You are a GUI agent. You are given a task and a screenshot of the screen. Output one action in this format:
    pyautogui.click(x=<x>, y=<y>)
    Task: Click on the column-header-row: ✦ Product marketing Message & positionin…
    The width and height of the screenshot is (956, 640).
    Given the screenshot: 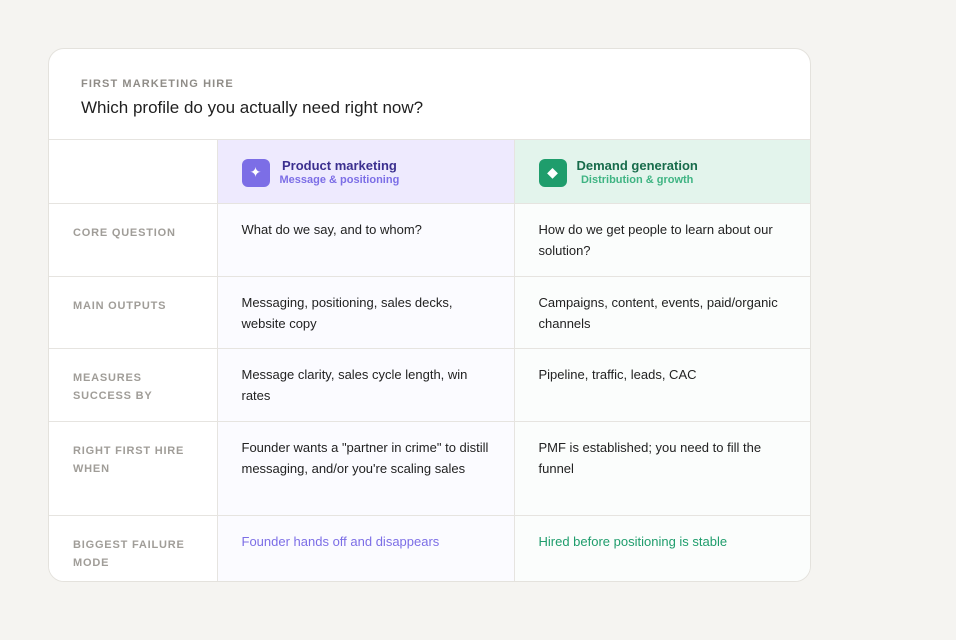 What is the action you would take?
    pyautogui.click(x=429, y=172)
    